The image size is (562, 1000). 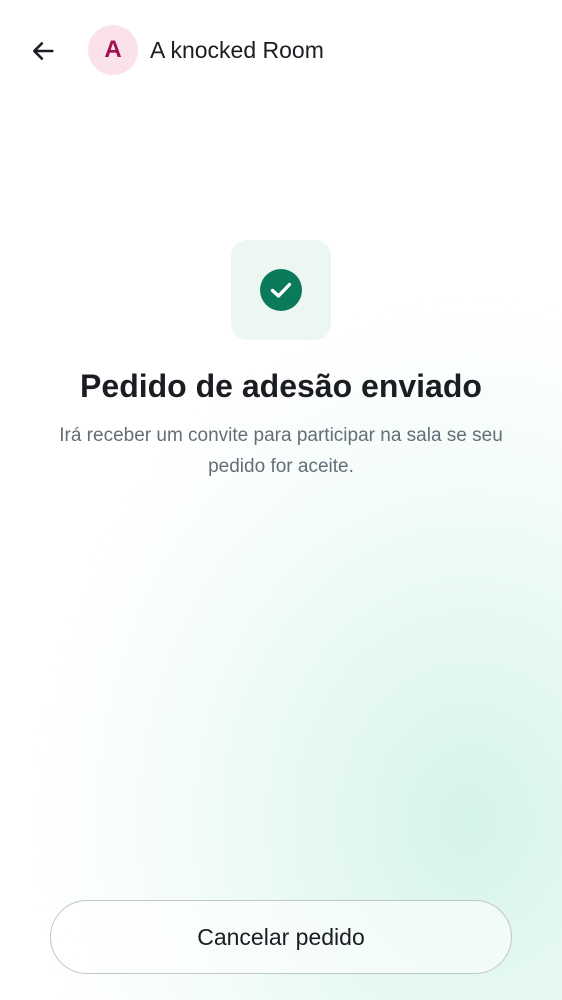 I want to click on back-button, so click(x=43, y=51).